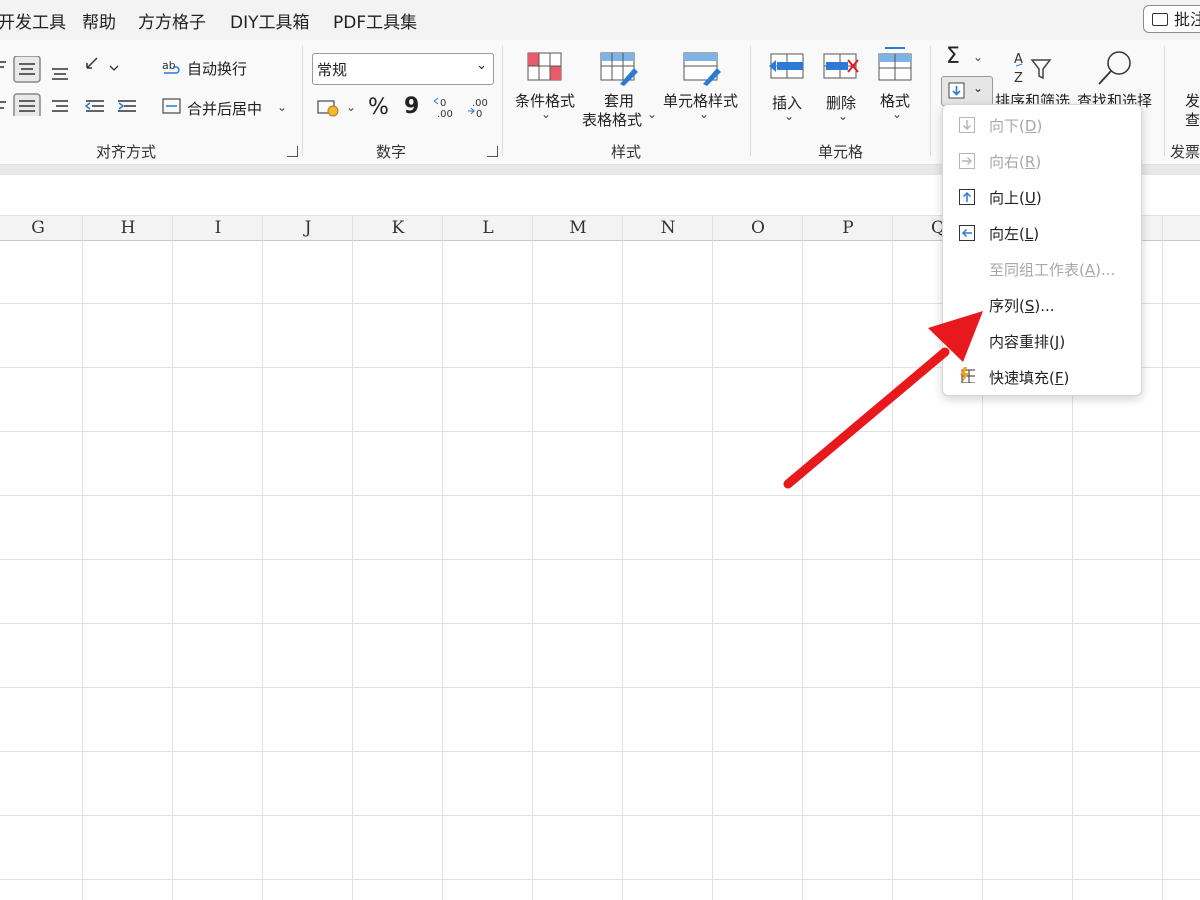  Describe the element at coordinates (1015, 162) in the screenshot. I see `menu-item-label: 向右(R)` at that location.